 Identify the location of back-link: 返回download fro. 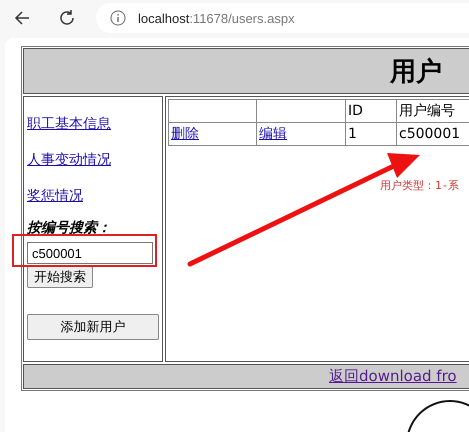
(393, 376).